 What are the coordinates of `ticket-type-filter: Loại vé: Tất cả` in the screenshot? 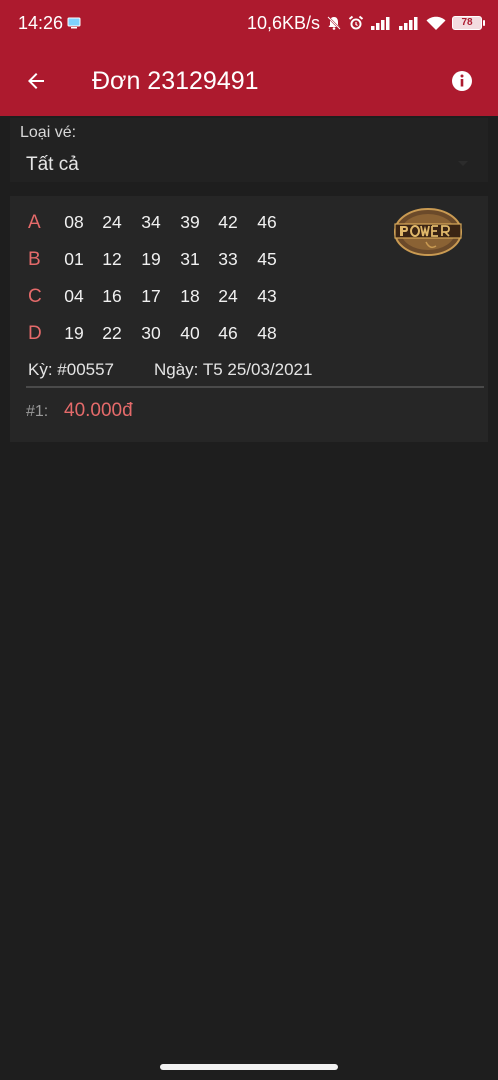 It's located at (249, 150).